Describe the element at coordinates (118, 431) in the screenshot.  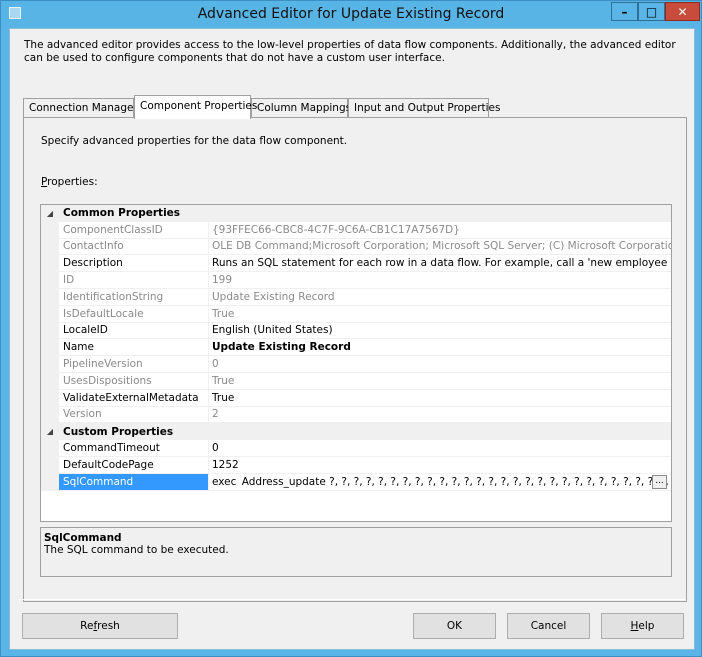
I see `category-label: Custom Properties` at that location.